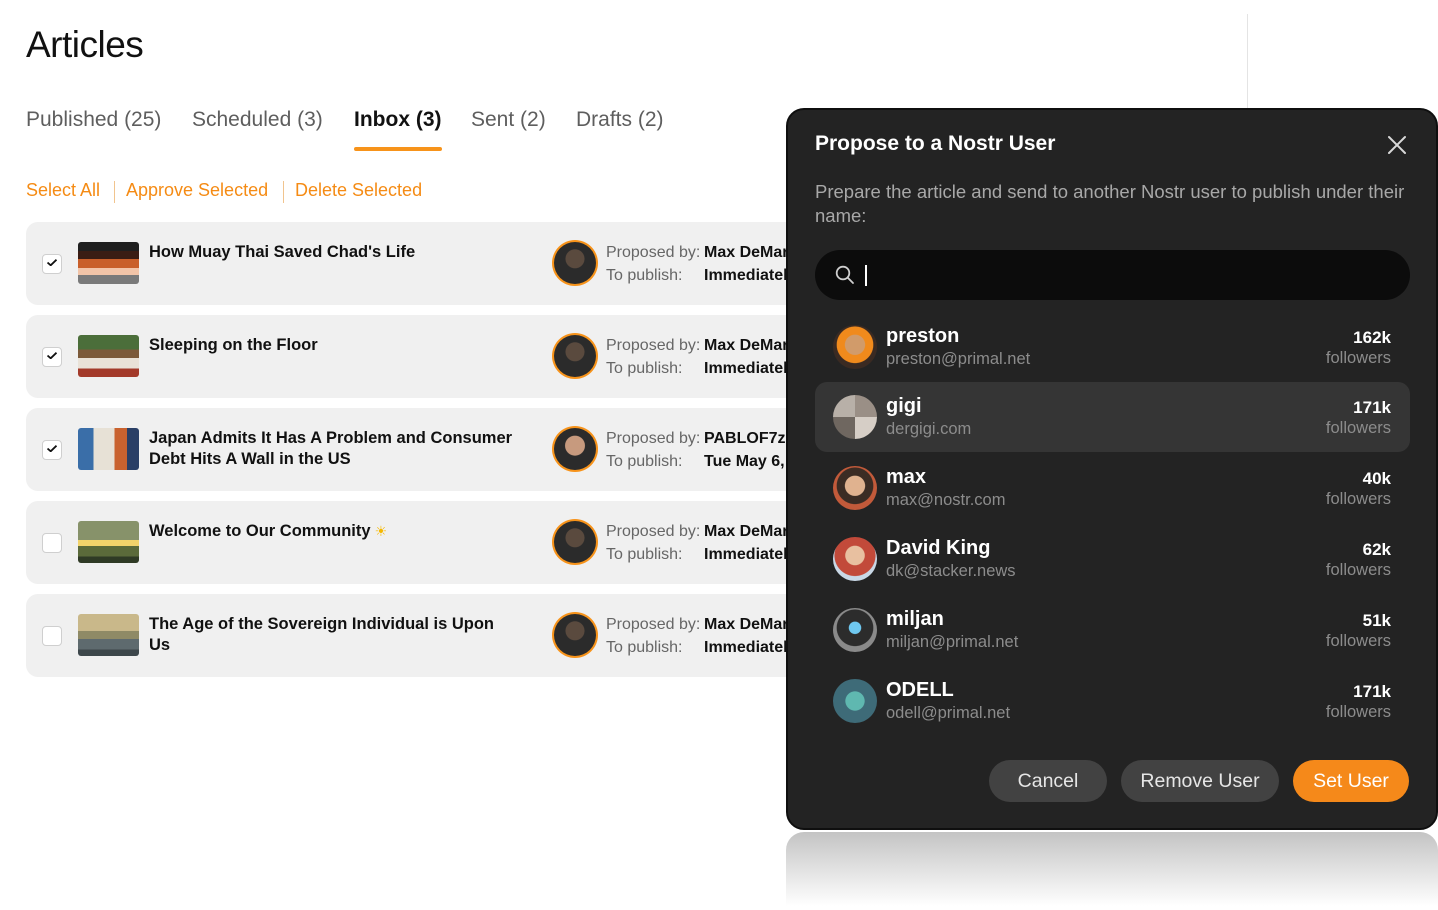  Describe the element at coordinates (744, 461) in the screenshot. I see `publish-time: Tue May 6,` at that location.